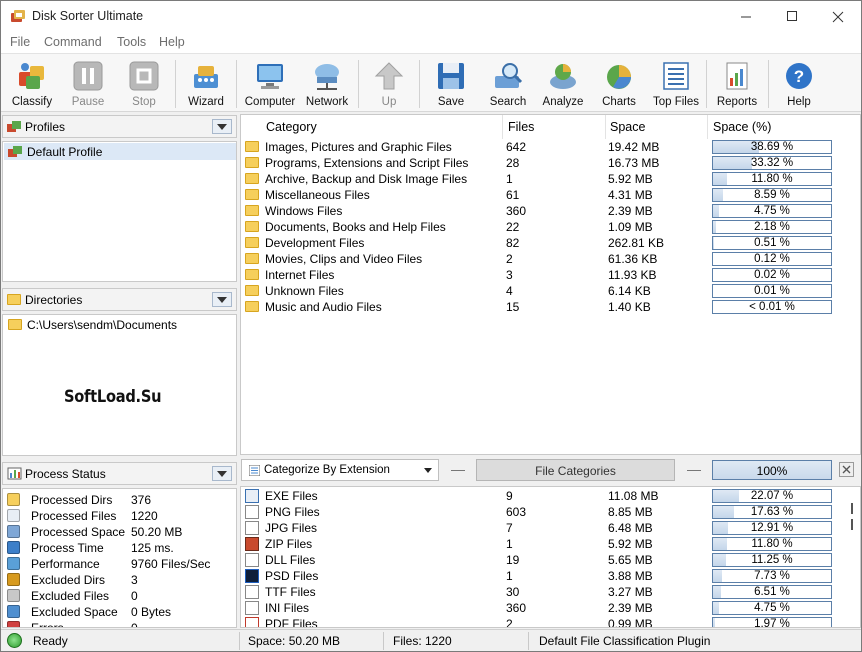 The width and height of the screenshot is (862, 652). I want to click on space-percent-bar: 4.75 %, so click(772, 608).